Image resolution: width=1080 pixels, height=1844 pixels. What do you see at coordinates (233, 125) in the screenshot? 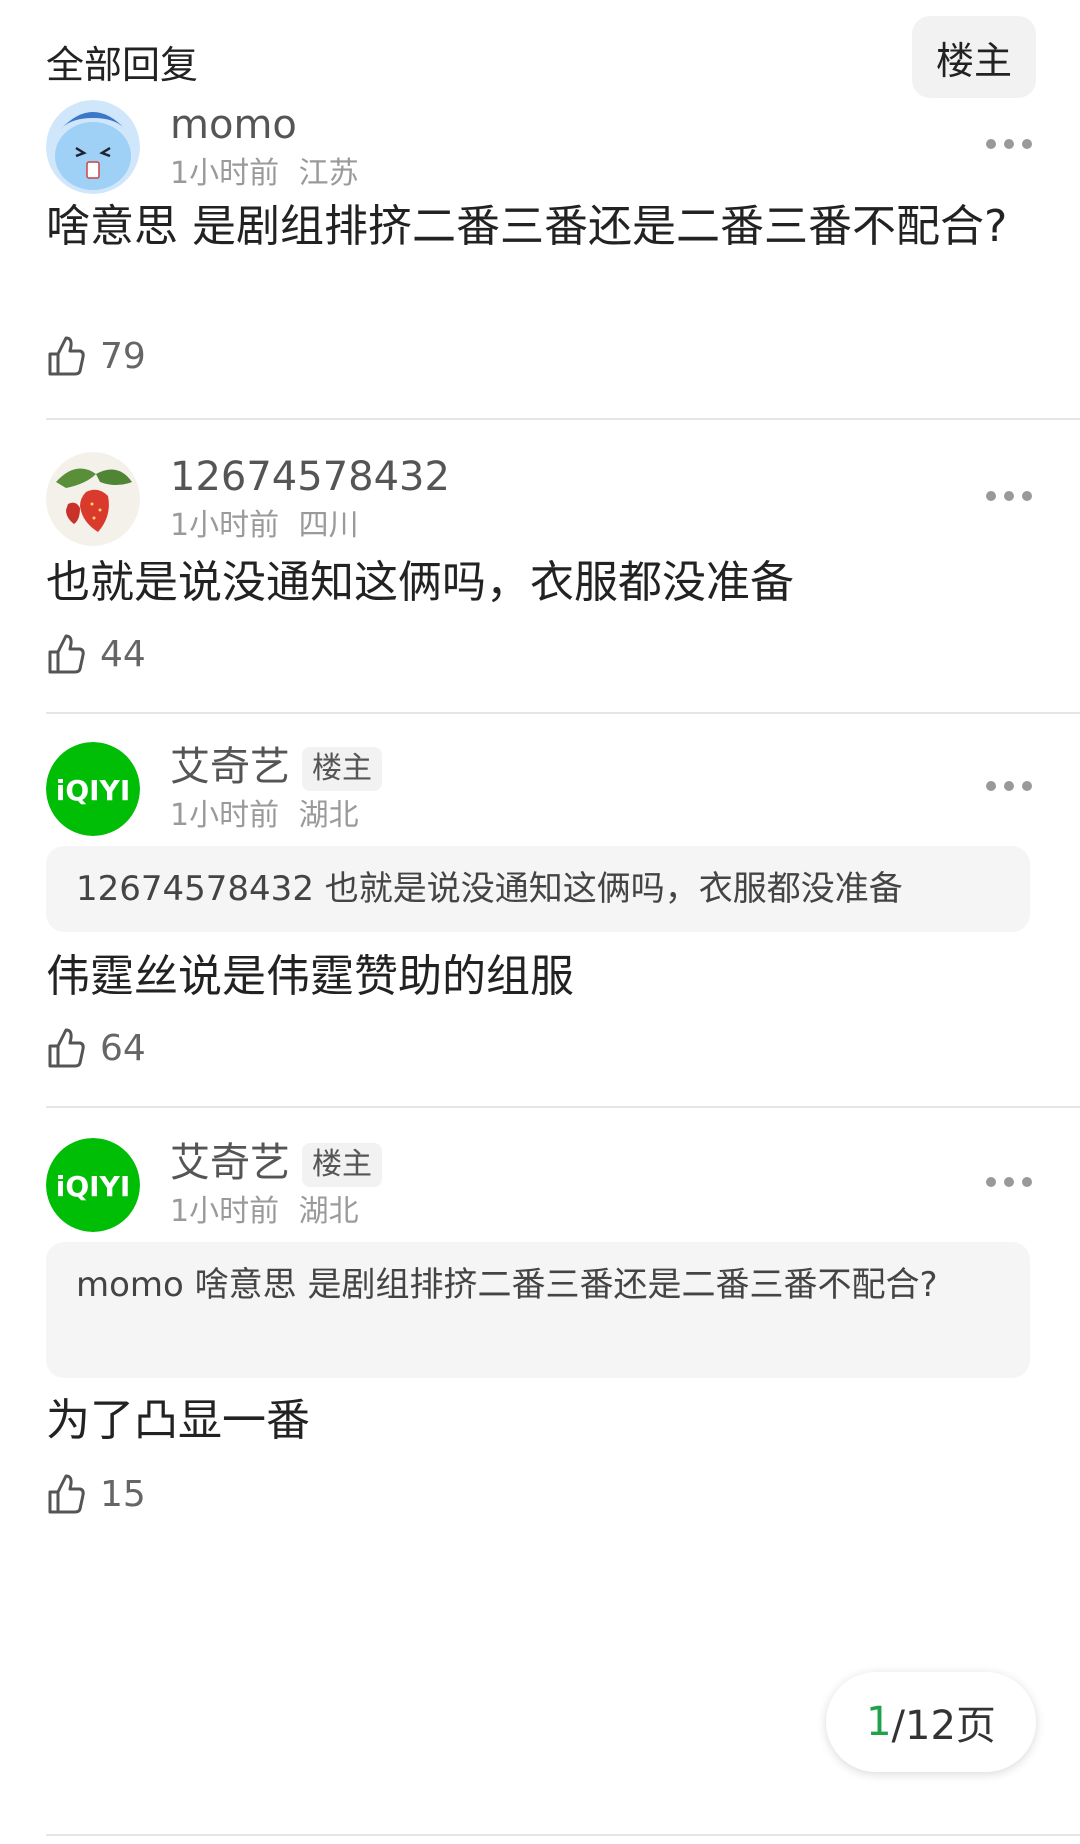
I see `username: momo` at bounding box center [233, 125].